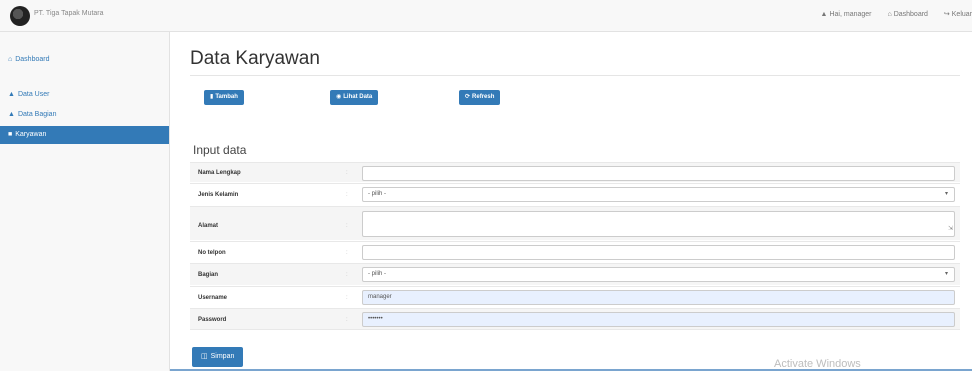 The height and width of the screenshot is (371, 972). I want to click on form-row-nama: Nama Lengkap :, so click(575, 172).